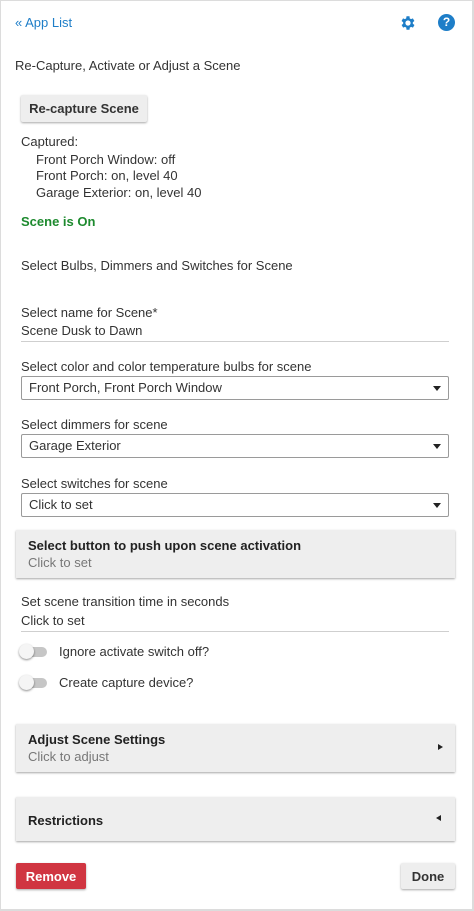  What do you see at coordinates (408, 23) in the screenshot?
I see `gear-icon` at bounding box center [408, 23].